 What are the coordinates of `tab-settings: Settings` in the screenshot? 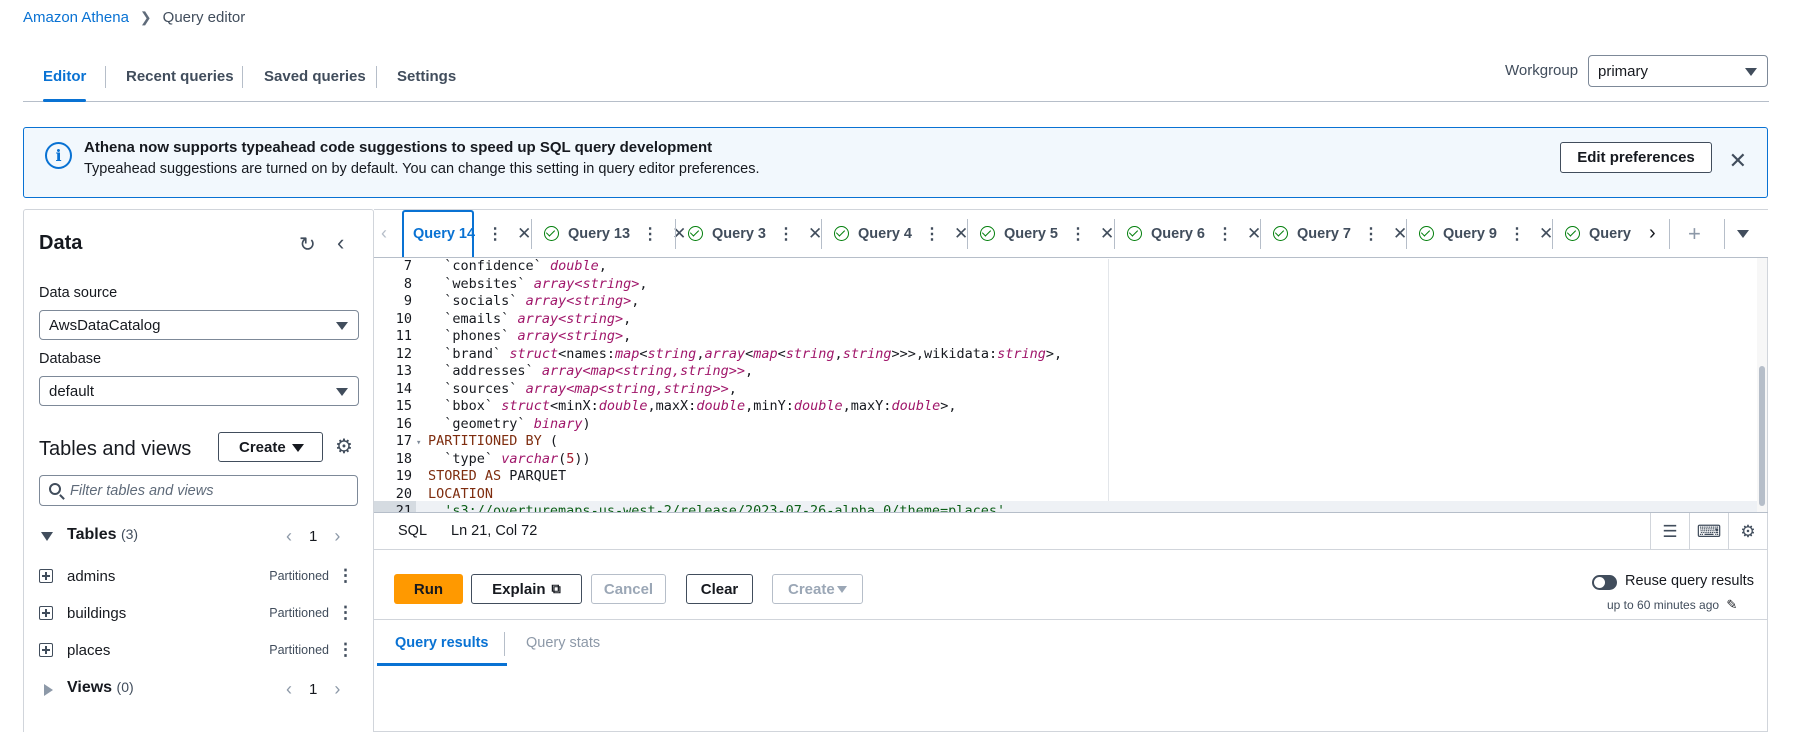 It's located at (426, 76).